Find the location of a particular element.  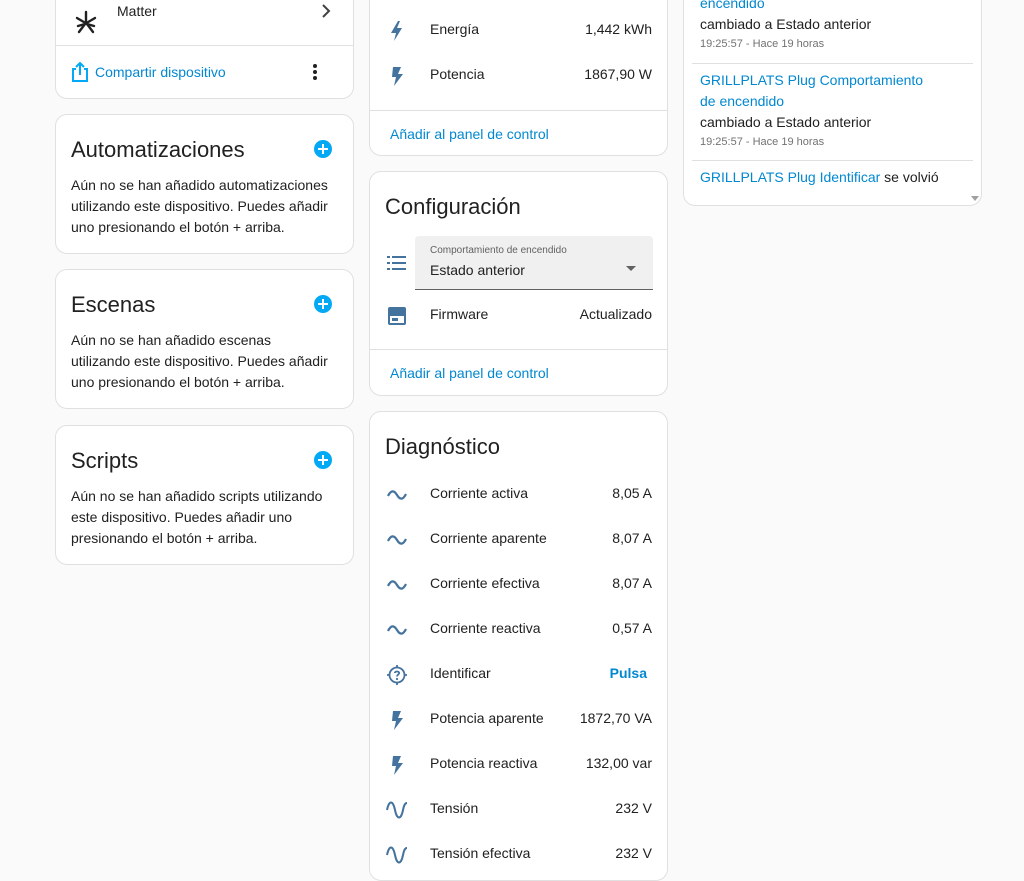

integration-label: Matter is located at coordinates (137, 11).